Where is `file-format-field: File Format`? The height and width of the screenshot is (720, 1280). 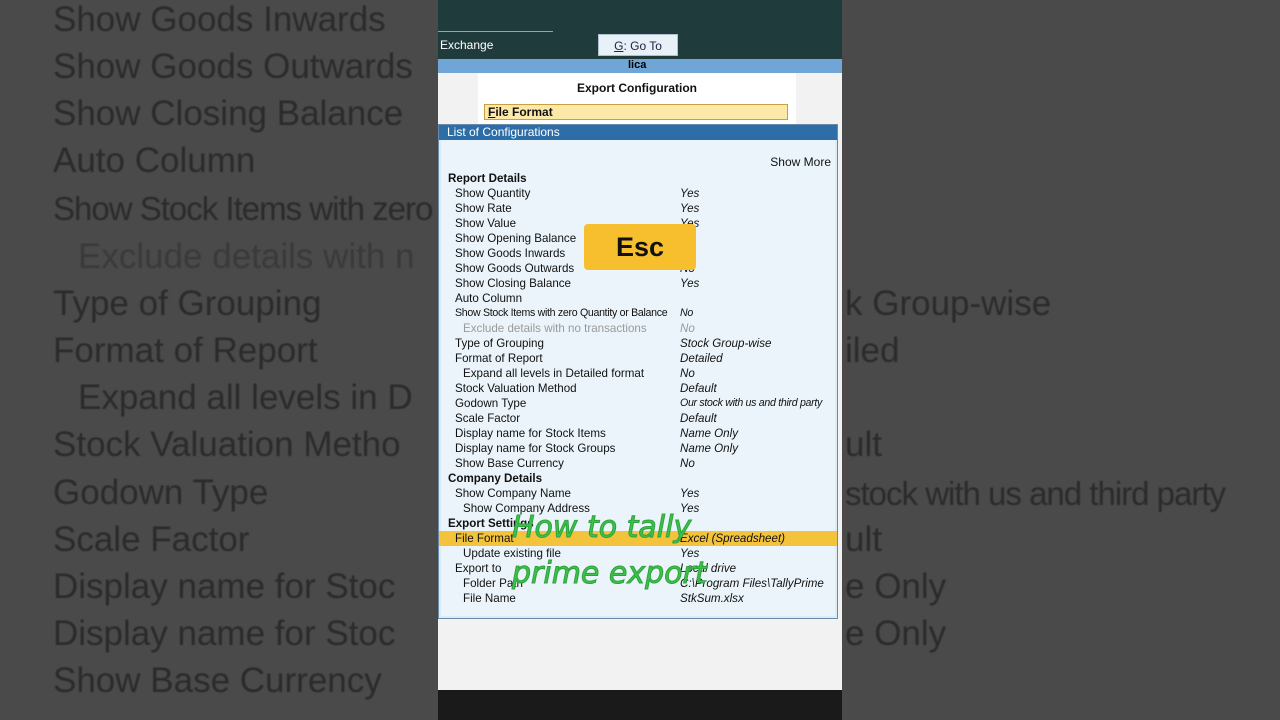 file-format-field: File Format is located at coordinates (636, 112).